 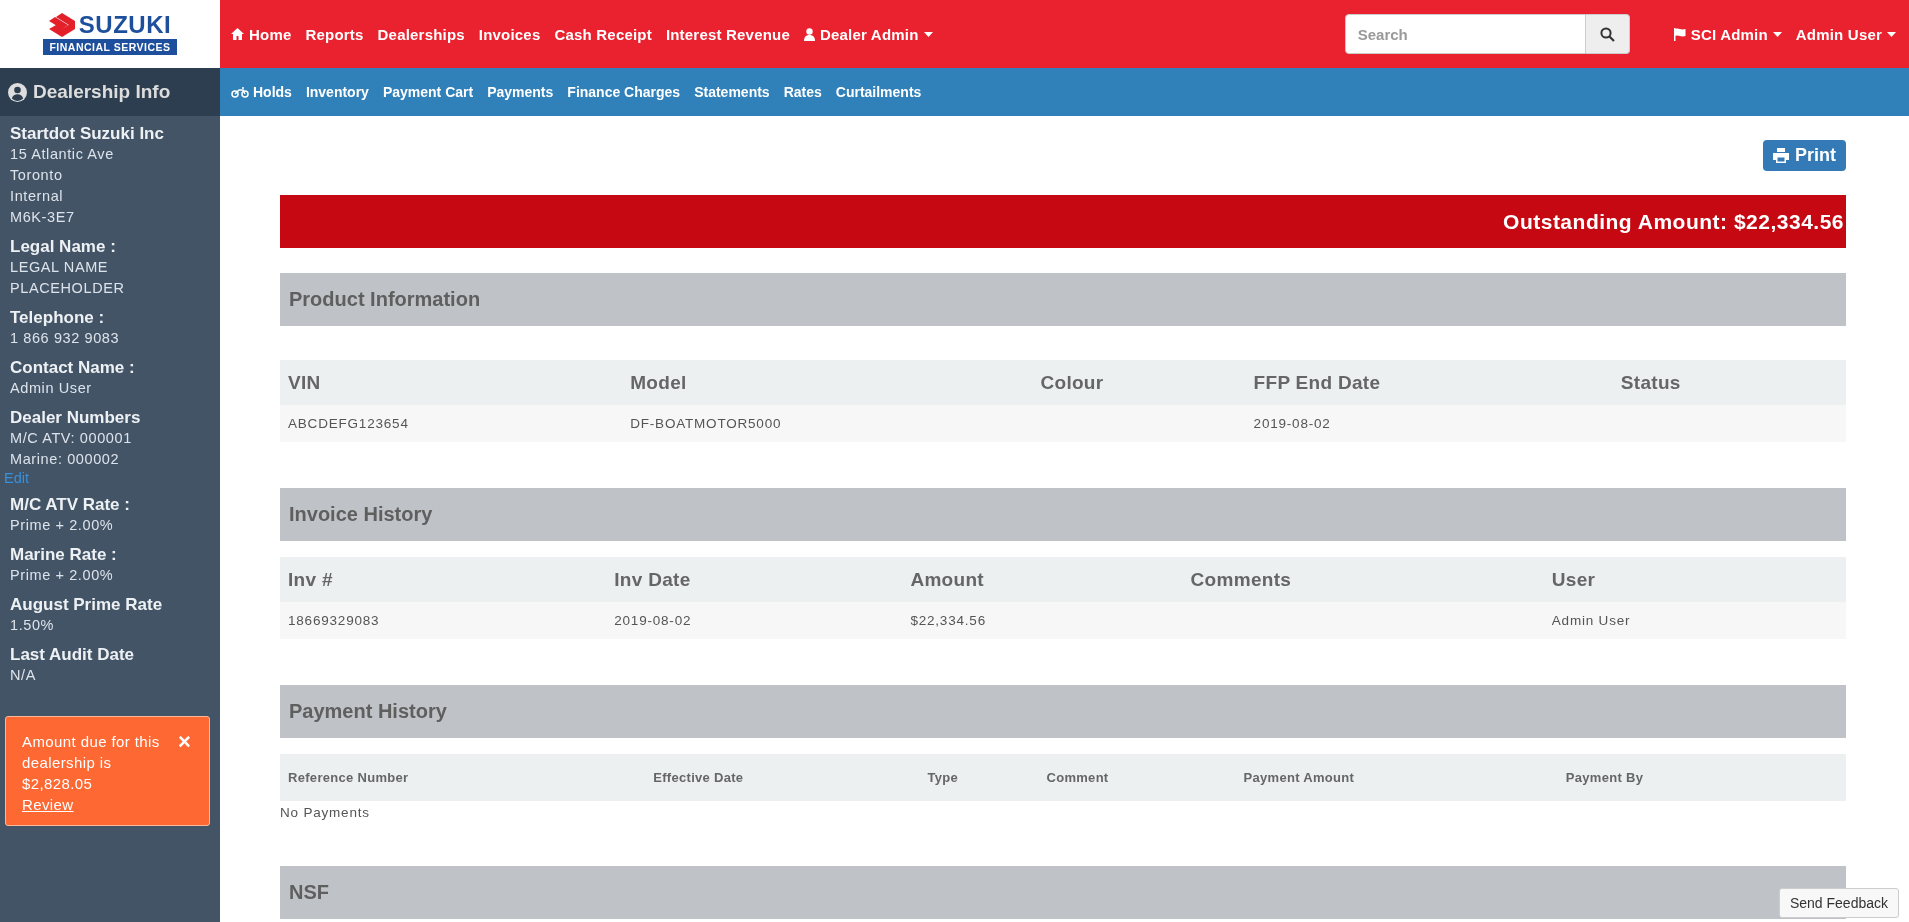 I want to click on column-header: Payment By, so click(x=1701, y=777).